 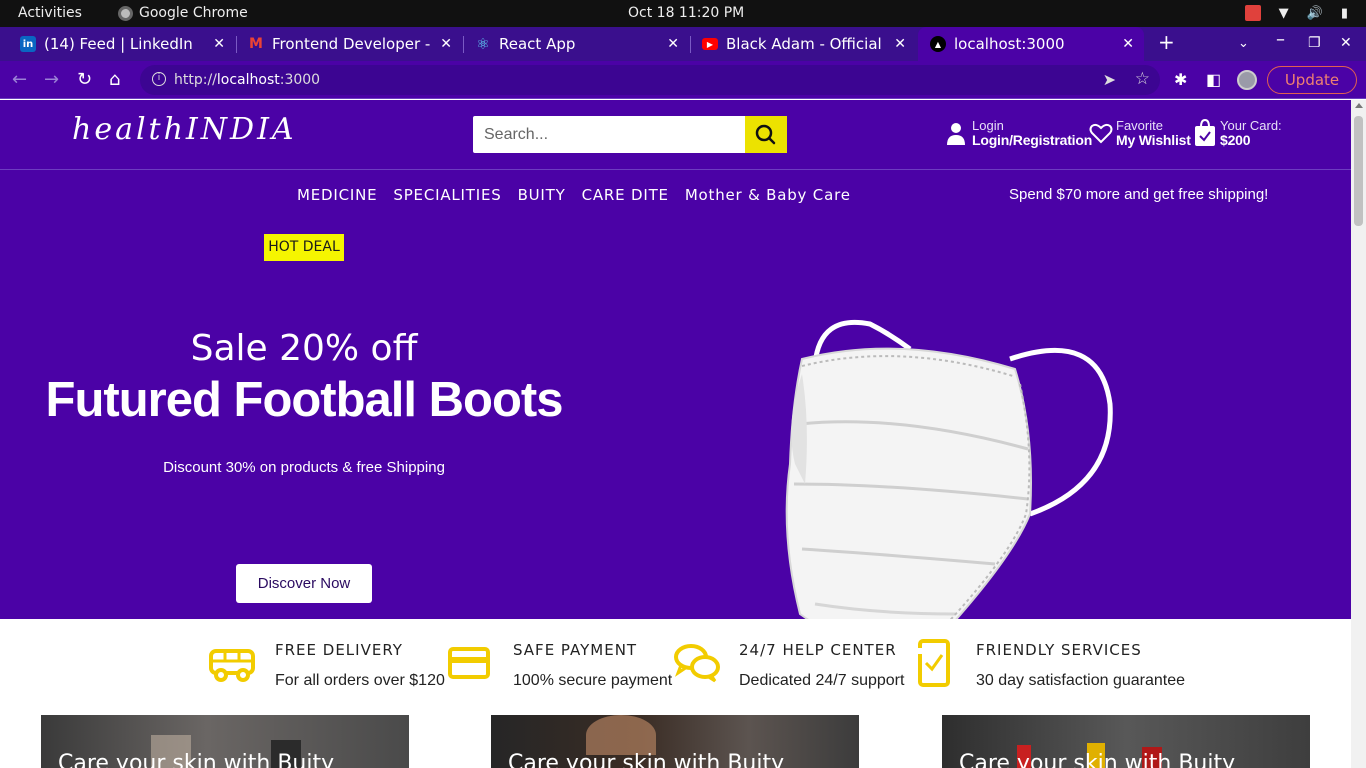 I want to click on battery-icon: ▮, so click(x=1344, y=13).